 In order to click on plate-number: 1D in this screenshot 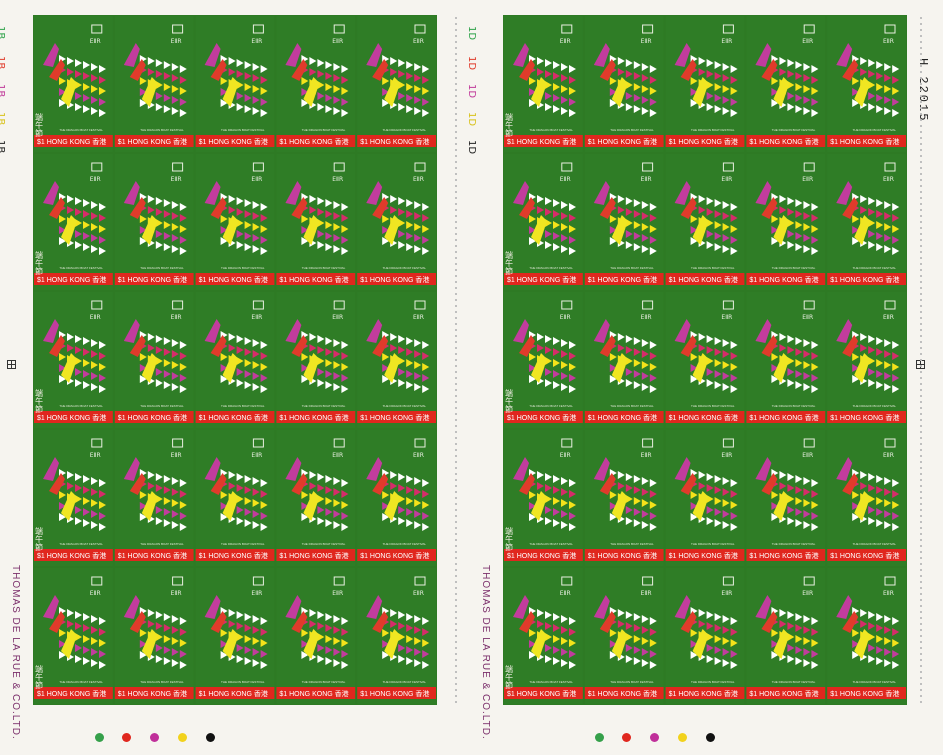, I will do `click(471, 119)`.